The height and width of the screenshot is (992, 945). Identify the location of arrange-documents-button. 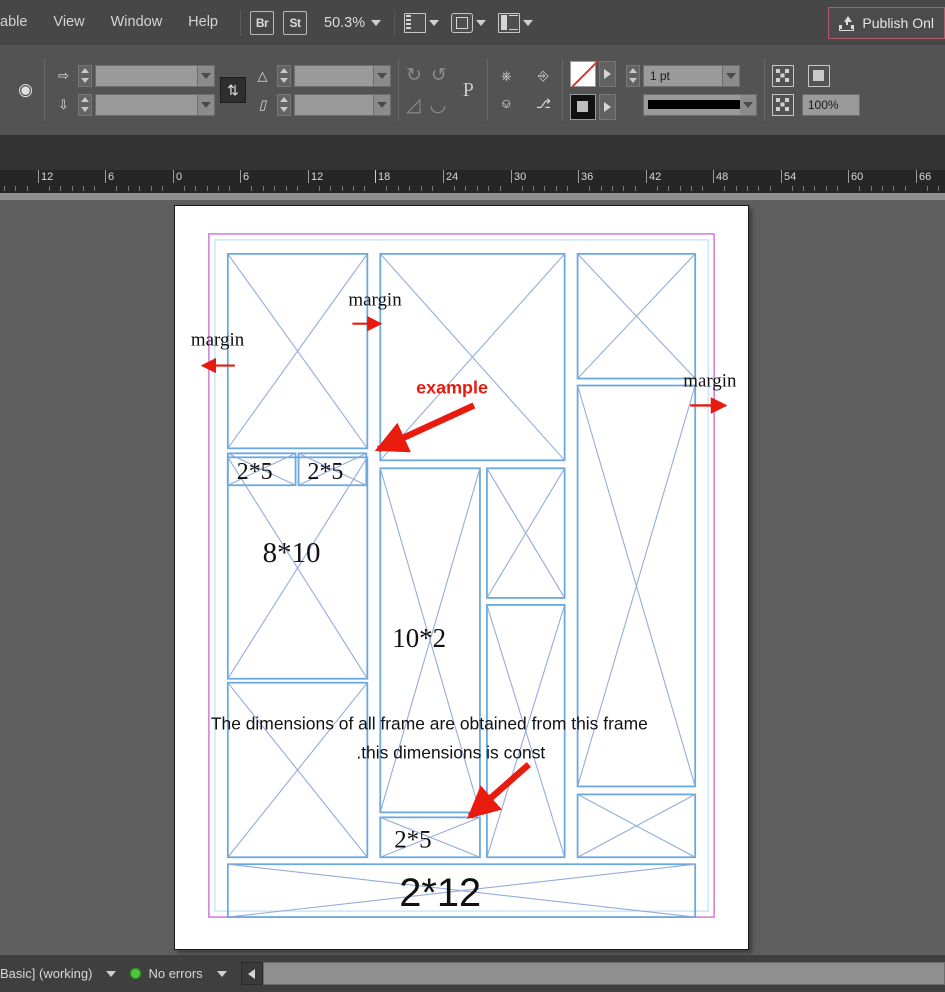
(517, 22).